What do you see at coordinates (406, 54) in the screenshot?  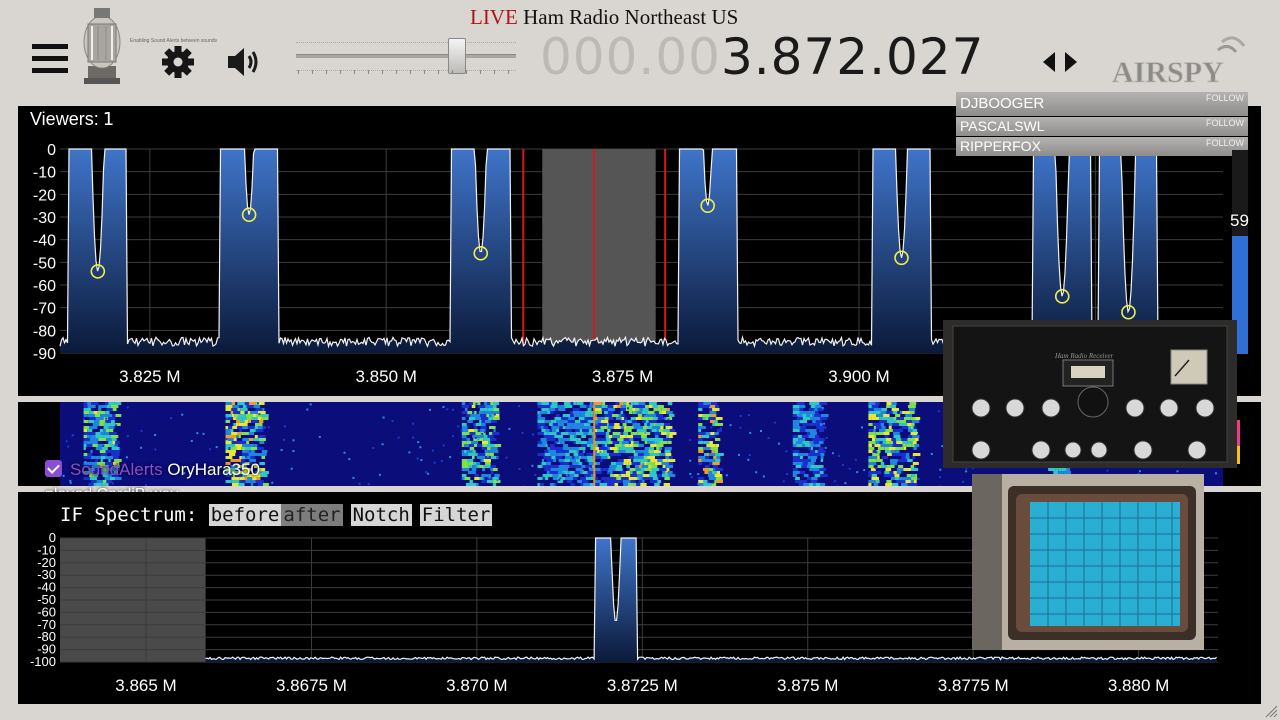 I see `volume-slider` at bounding box center [406, 54].